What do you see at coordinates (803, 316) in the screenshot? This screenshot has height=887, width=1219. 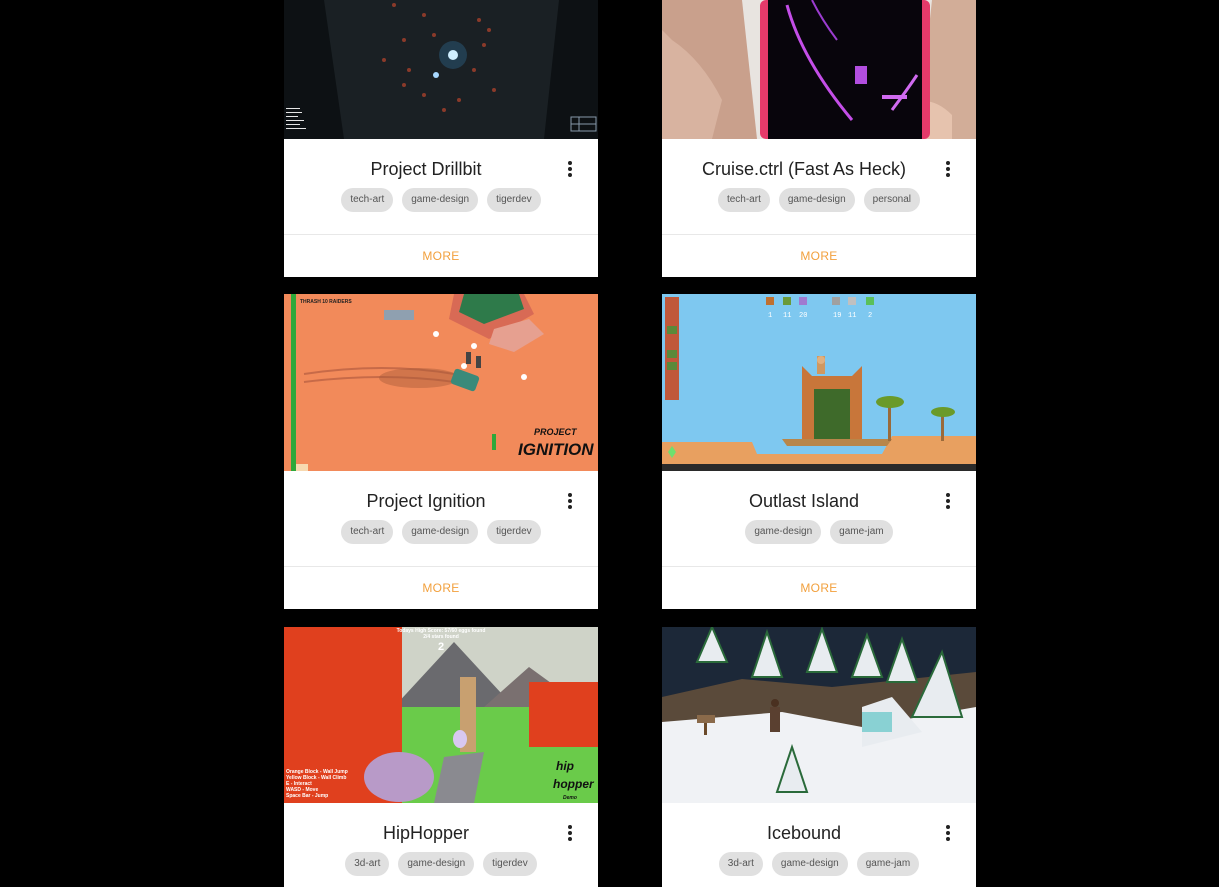 I see `hud-count-3: 20` at bounding box center [803, 316].